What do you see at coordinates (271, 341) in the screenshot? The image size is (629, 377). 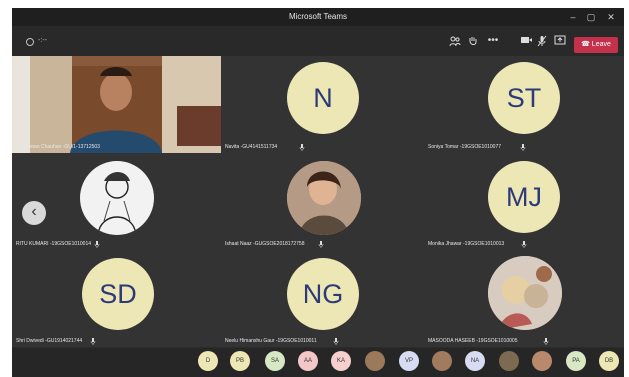 I see `participant-name: Neelu Himanshu Gaur -19GSOE1010011` at bounding box center [271, 341].